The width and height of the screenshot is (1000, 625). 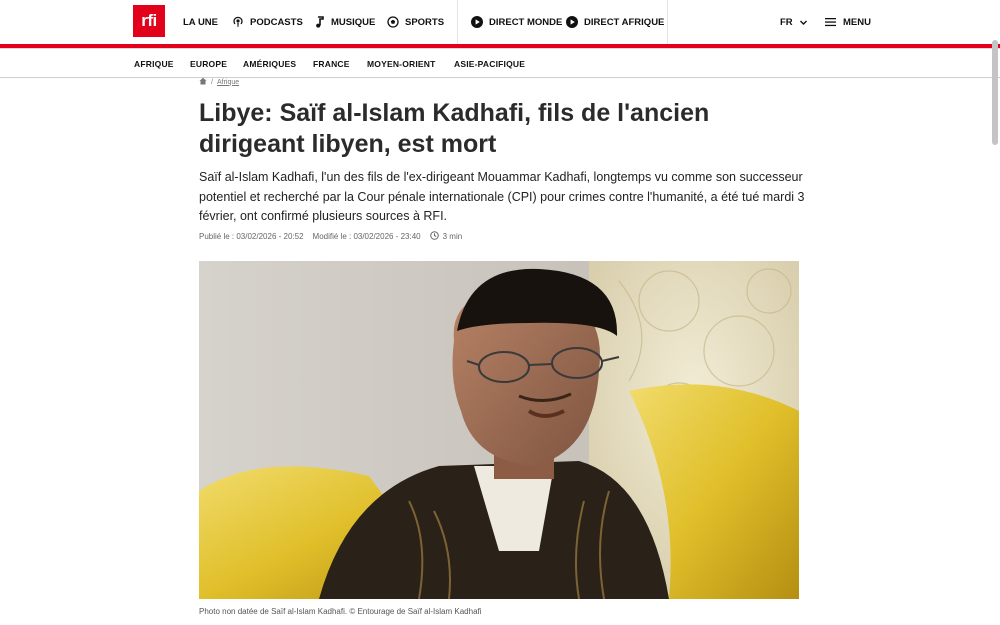 What do you see at coordinates (208, 64) in the screenshot?
I see `region-europe: EUROPE` at bounding box center [208, 64].